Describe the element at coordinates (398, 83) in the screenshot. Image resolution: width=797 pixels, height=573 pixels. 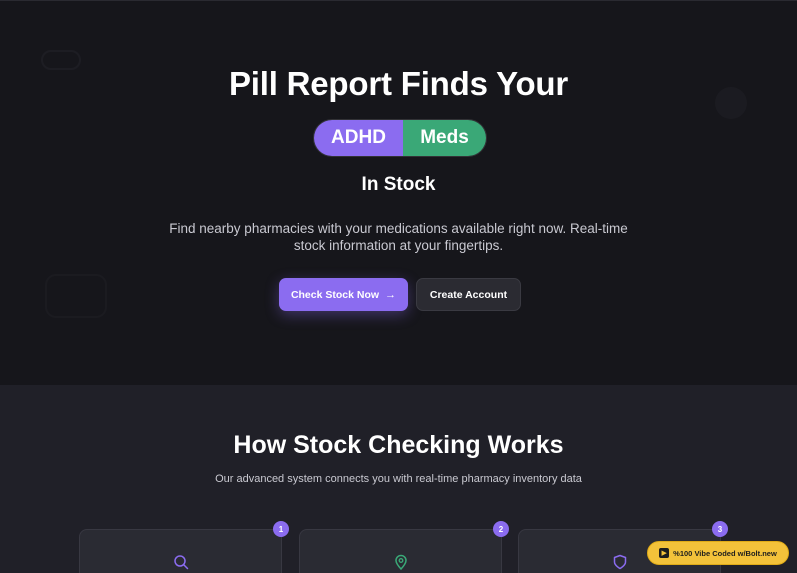
I see `hero-title: Pill Report Finds Your` at that location.